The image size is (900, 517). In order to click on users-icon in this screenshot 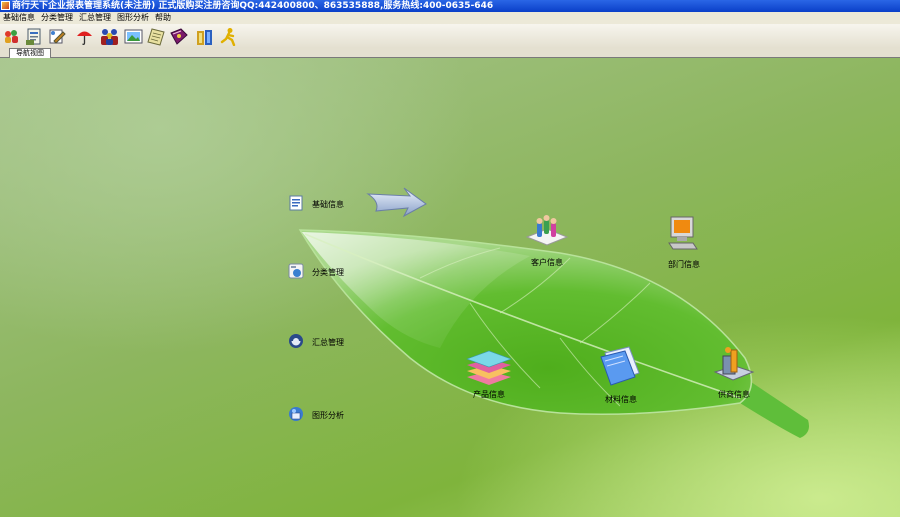, I will do `click(109, 37)`.